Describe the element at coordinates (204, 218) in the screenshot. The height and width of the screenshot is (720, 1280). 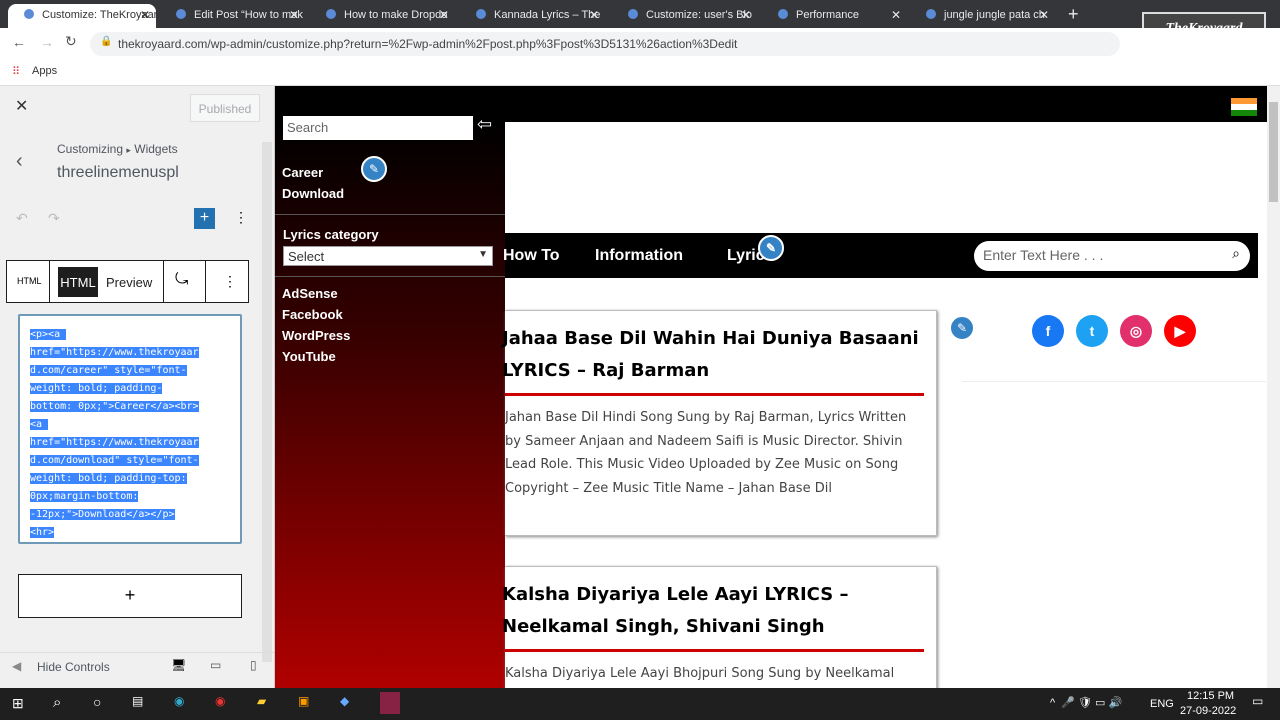
I see `add-block-button: +` at that location.